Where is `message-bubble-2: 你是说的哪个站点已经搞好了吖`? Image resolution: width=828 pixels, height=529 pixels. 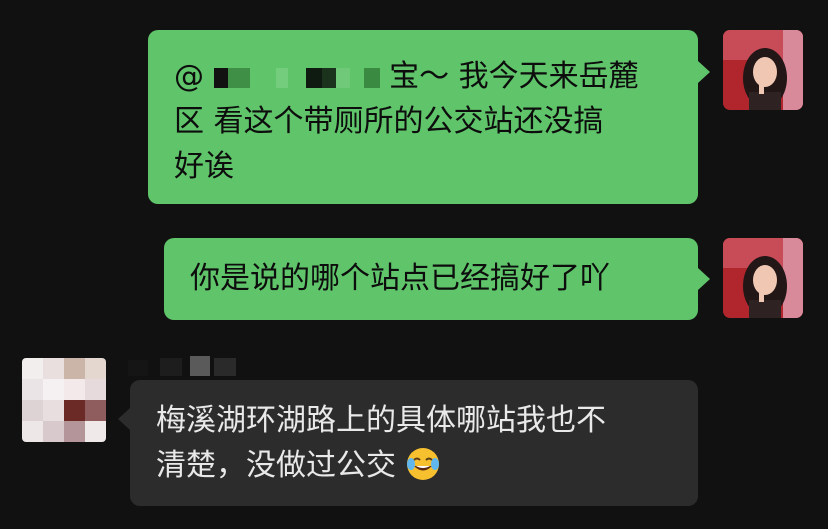
message-bubble-2: 你是说的哪个站点已经搞好了吖 is located at coordinates (431, 279).